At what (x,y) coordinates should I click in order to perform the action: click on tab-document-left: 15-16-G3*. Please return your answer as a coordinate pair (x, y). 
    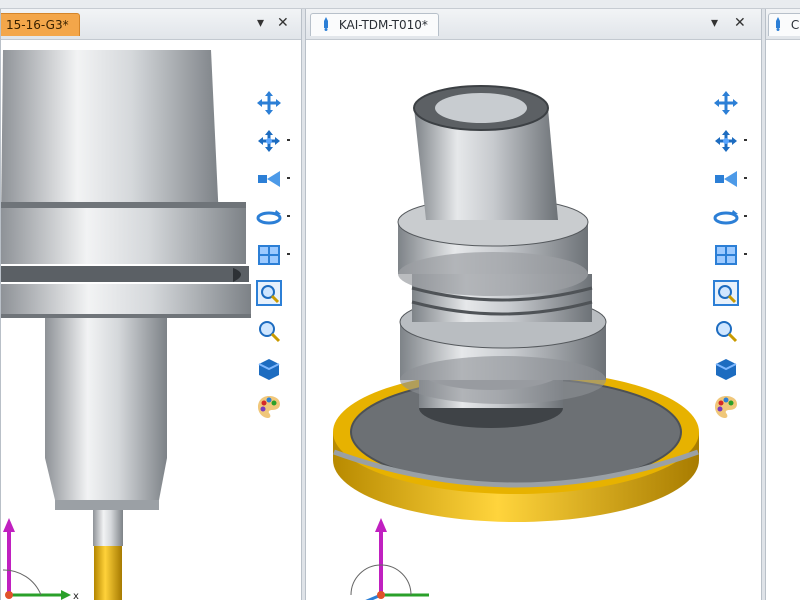
    Looking at the image, I should click on (40, 24).